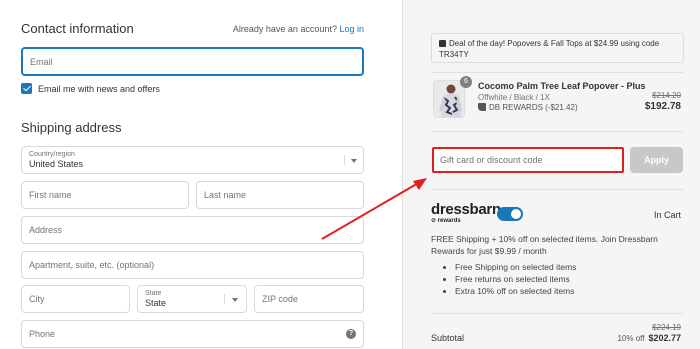 The height and width of the screenshot is (349, 700). I want to click on login-prompt: Already have an account? Log in, so click(298, 29).